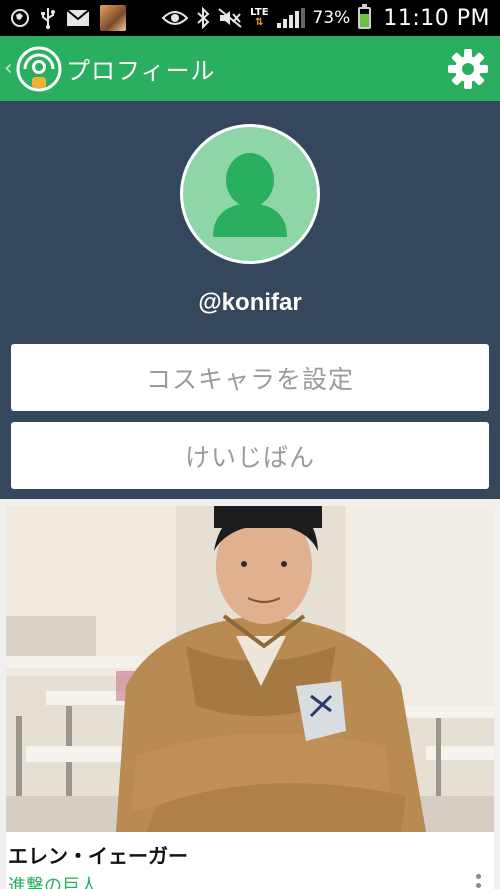  Describe the element at coordinates (250, 377) in the screenshot. I see `set-cosplay-character-button: コスキャラを設定` at that location.